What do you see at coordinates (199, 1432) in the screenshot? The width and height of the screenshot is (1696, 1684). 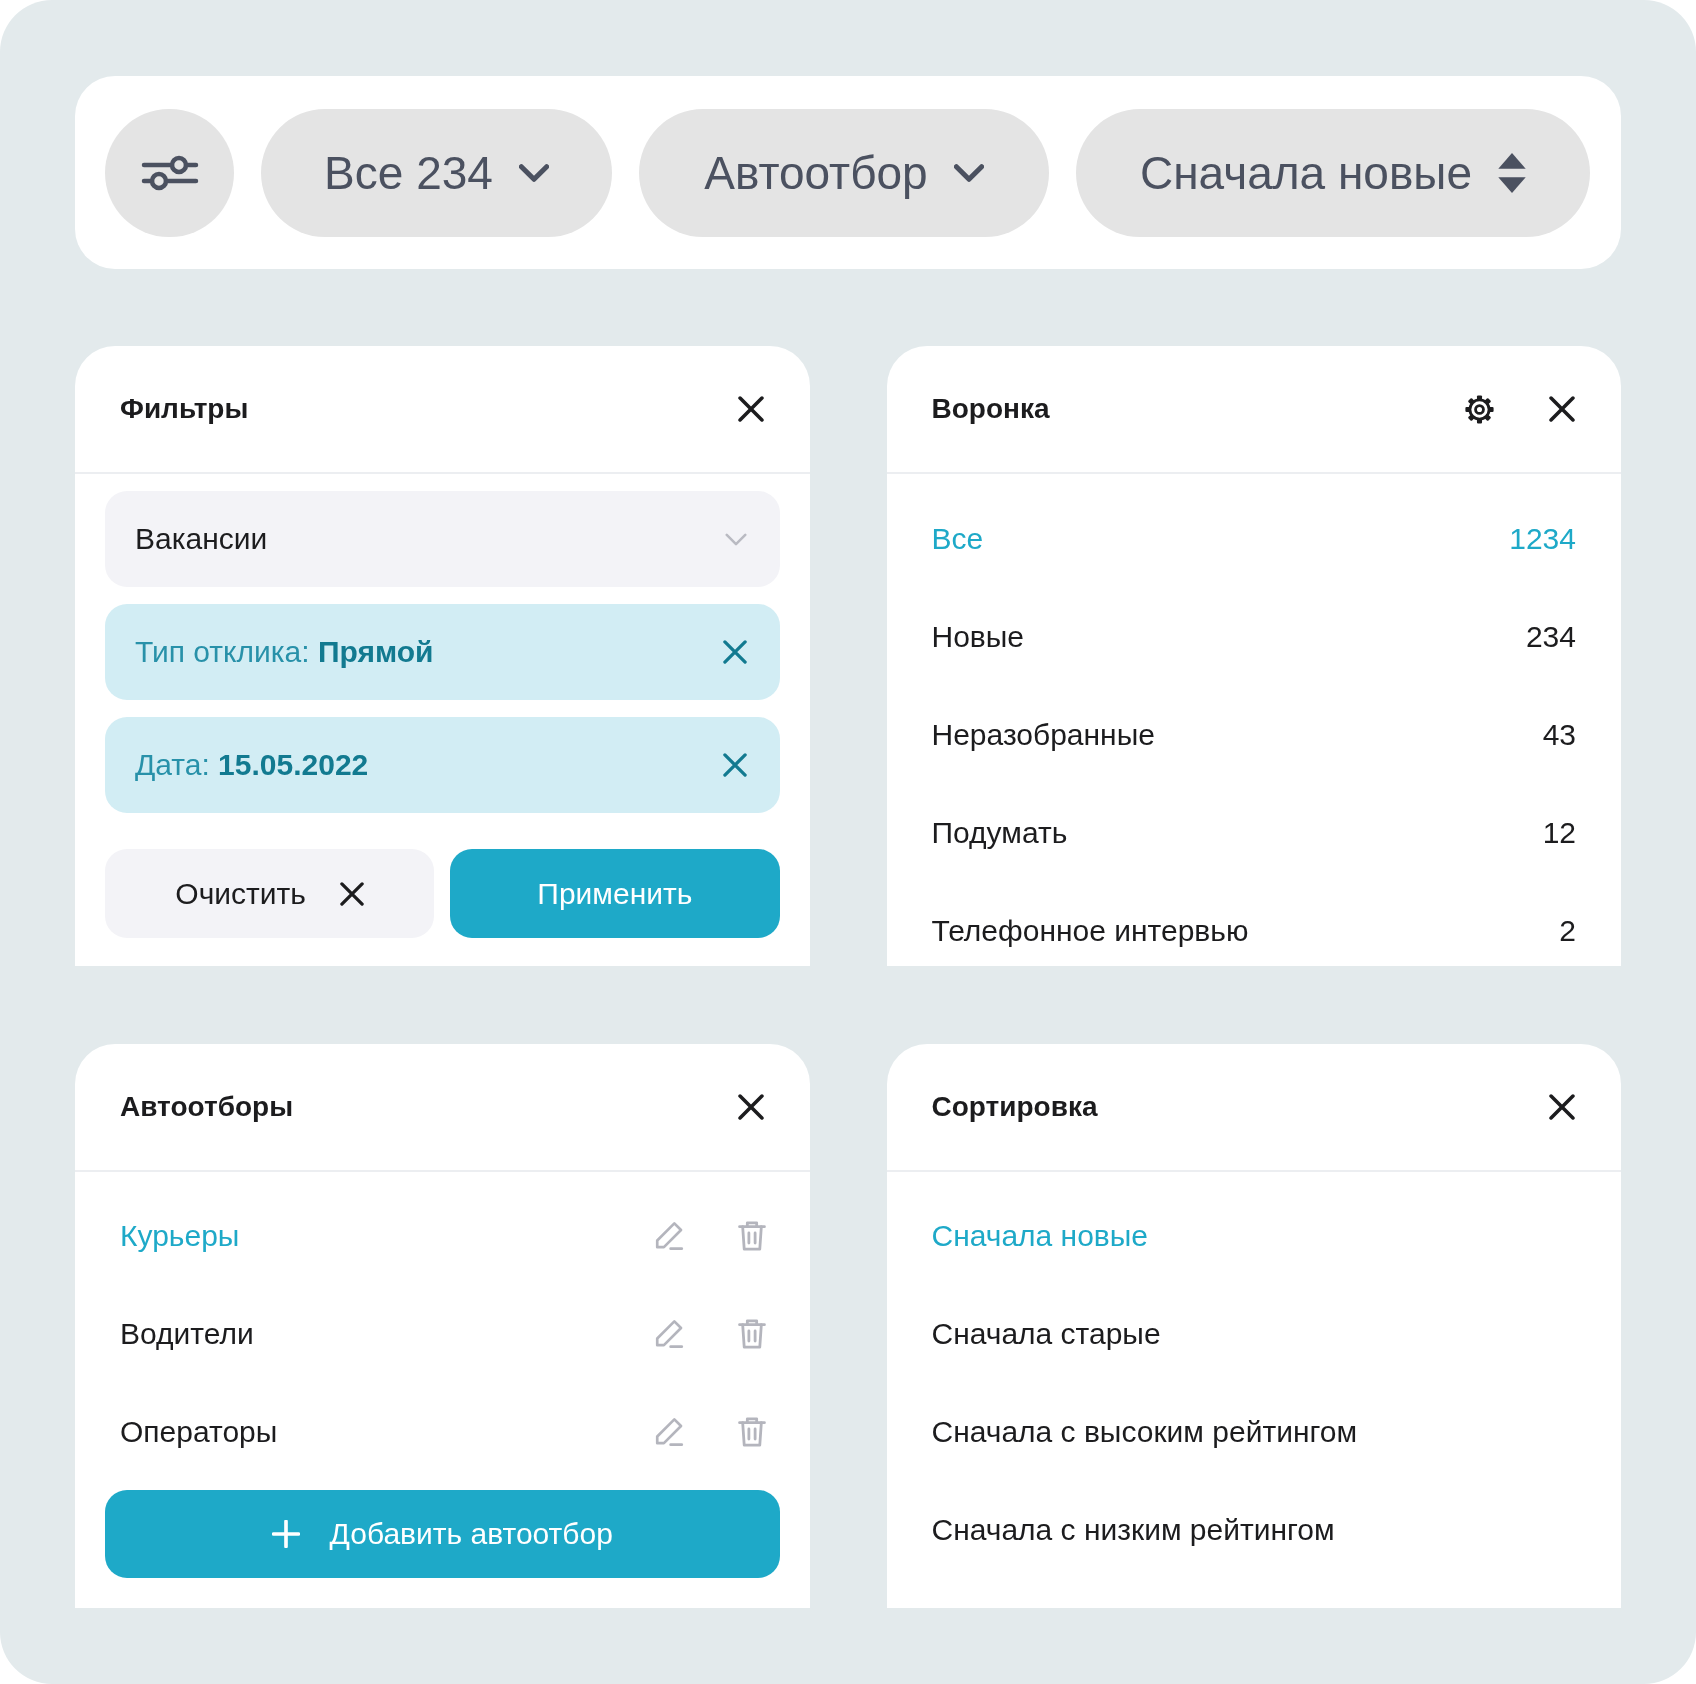 I see `autoselect-item: Операторы` at bounding box center [199, 1432].